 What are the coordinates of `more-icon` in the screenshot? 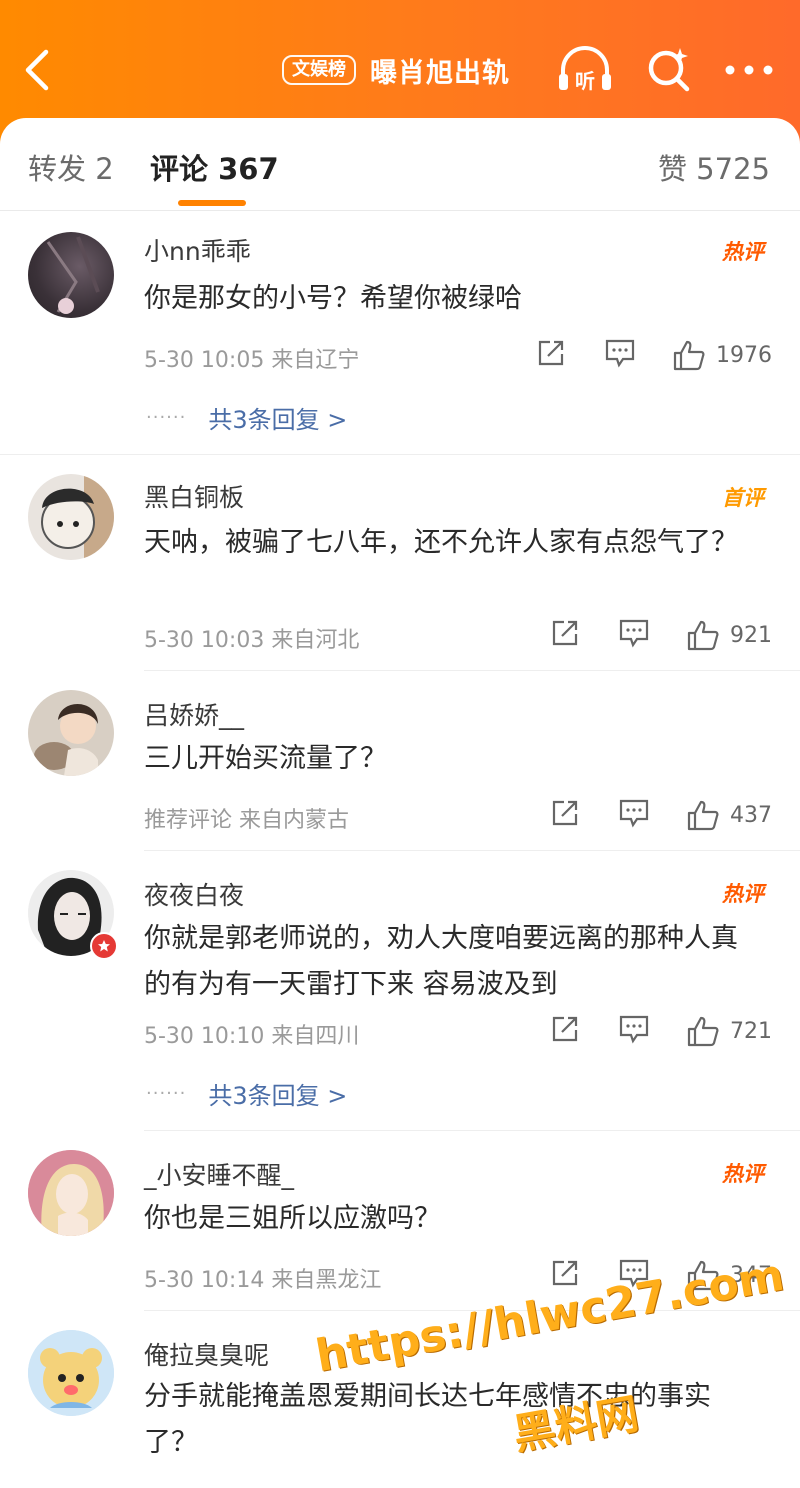 It's located at (749, 71).